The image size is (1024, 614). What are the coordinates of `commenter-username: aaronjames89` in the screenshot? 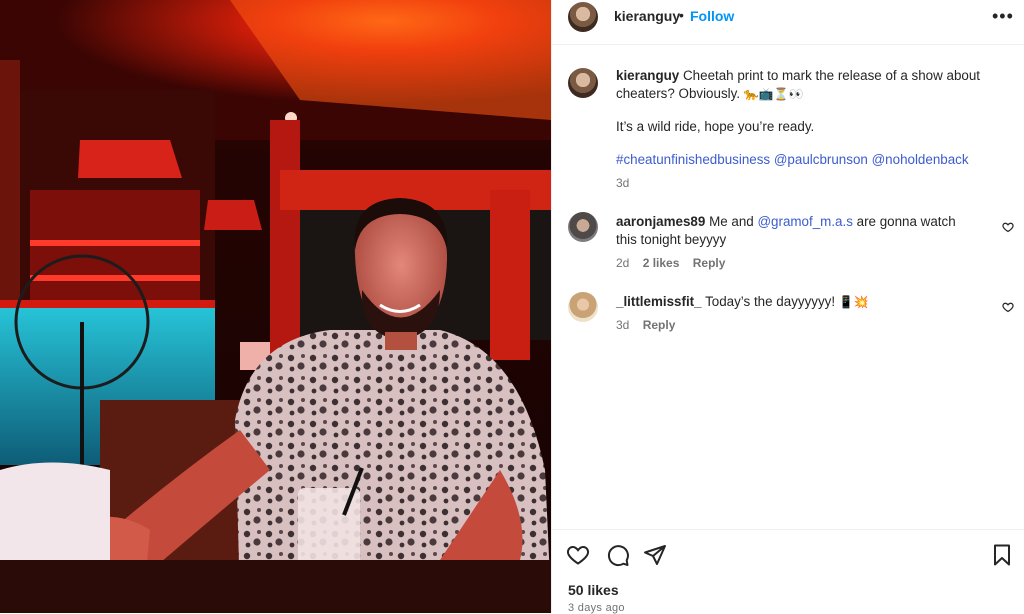 It's located at (660, 221).